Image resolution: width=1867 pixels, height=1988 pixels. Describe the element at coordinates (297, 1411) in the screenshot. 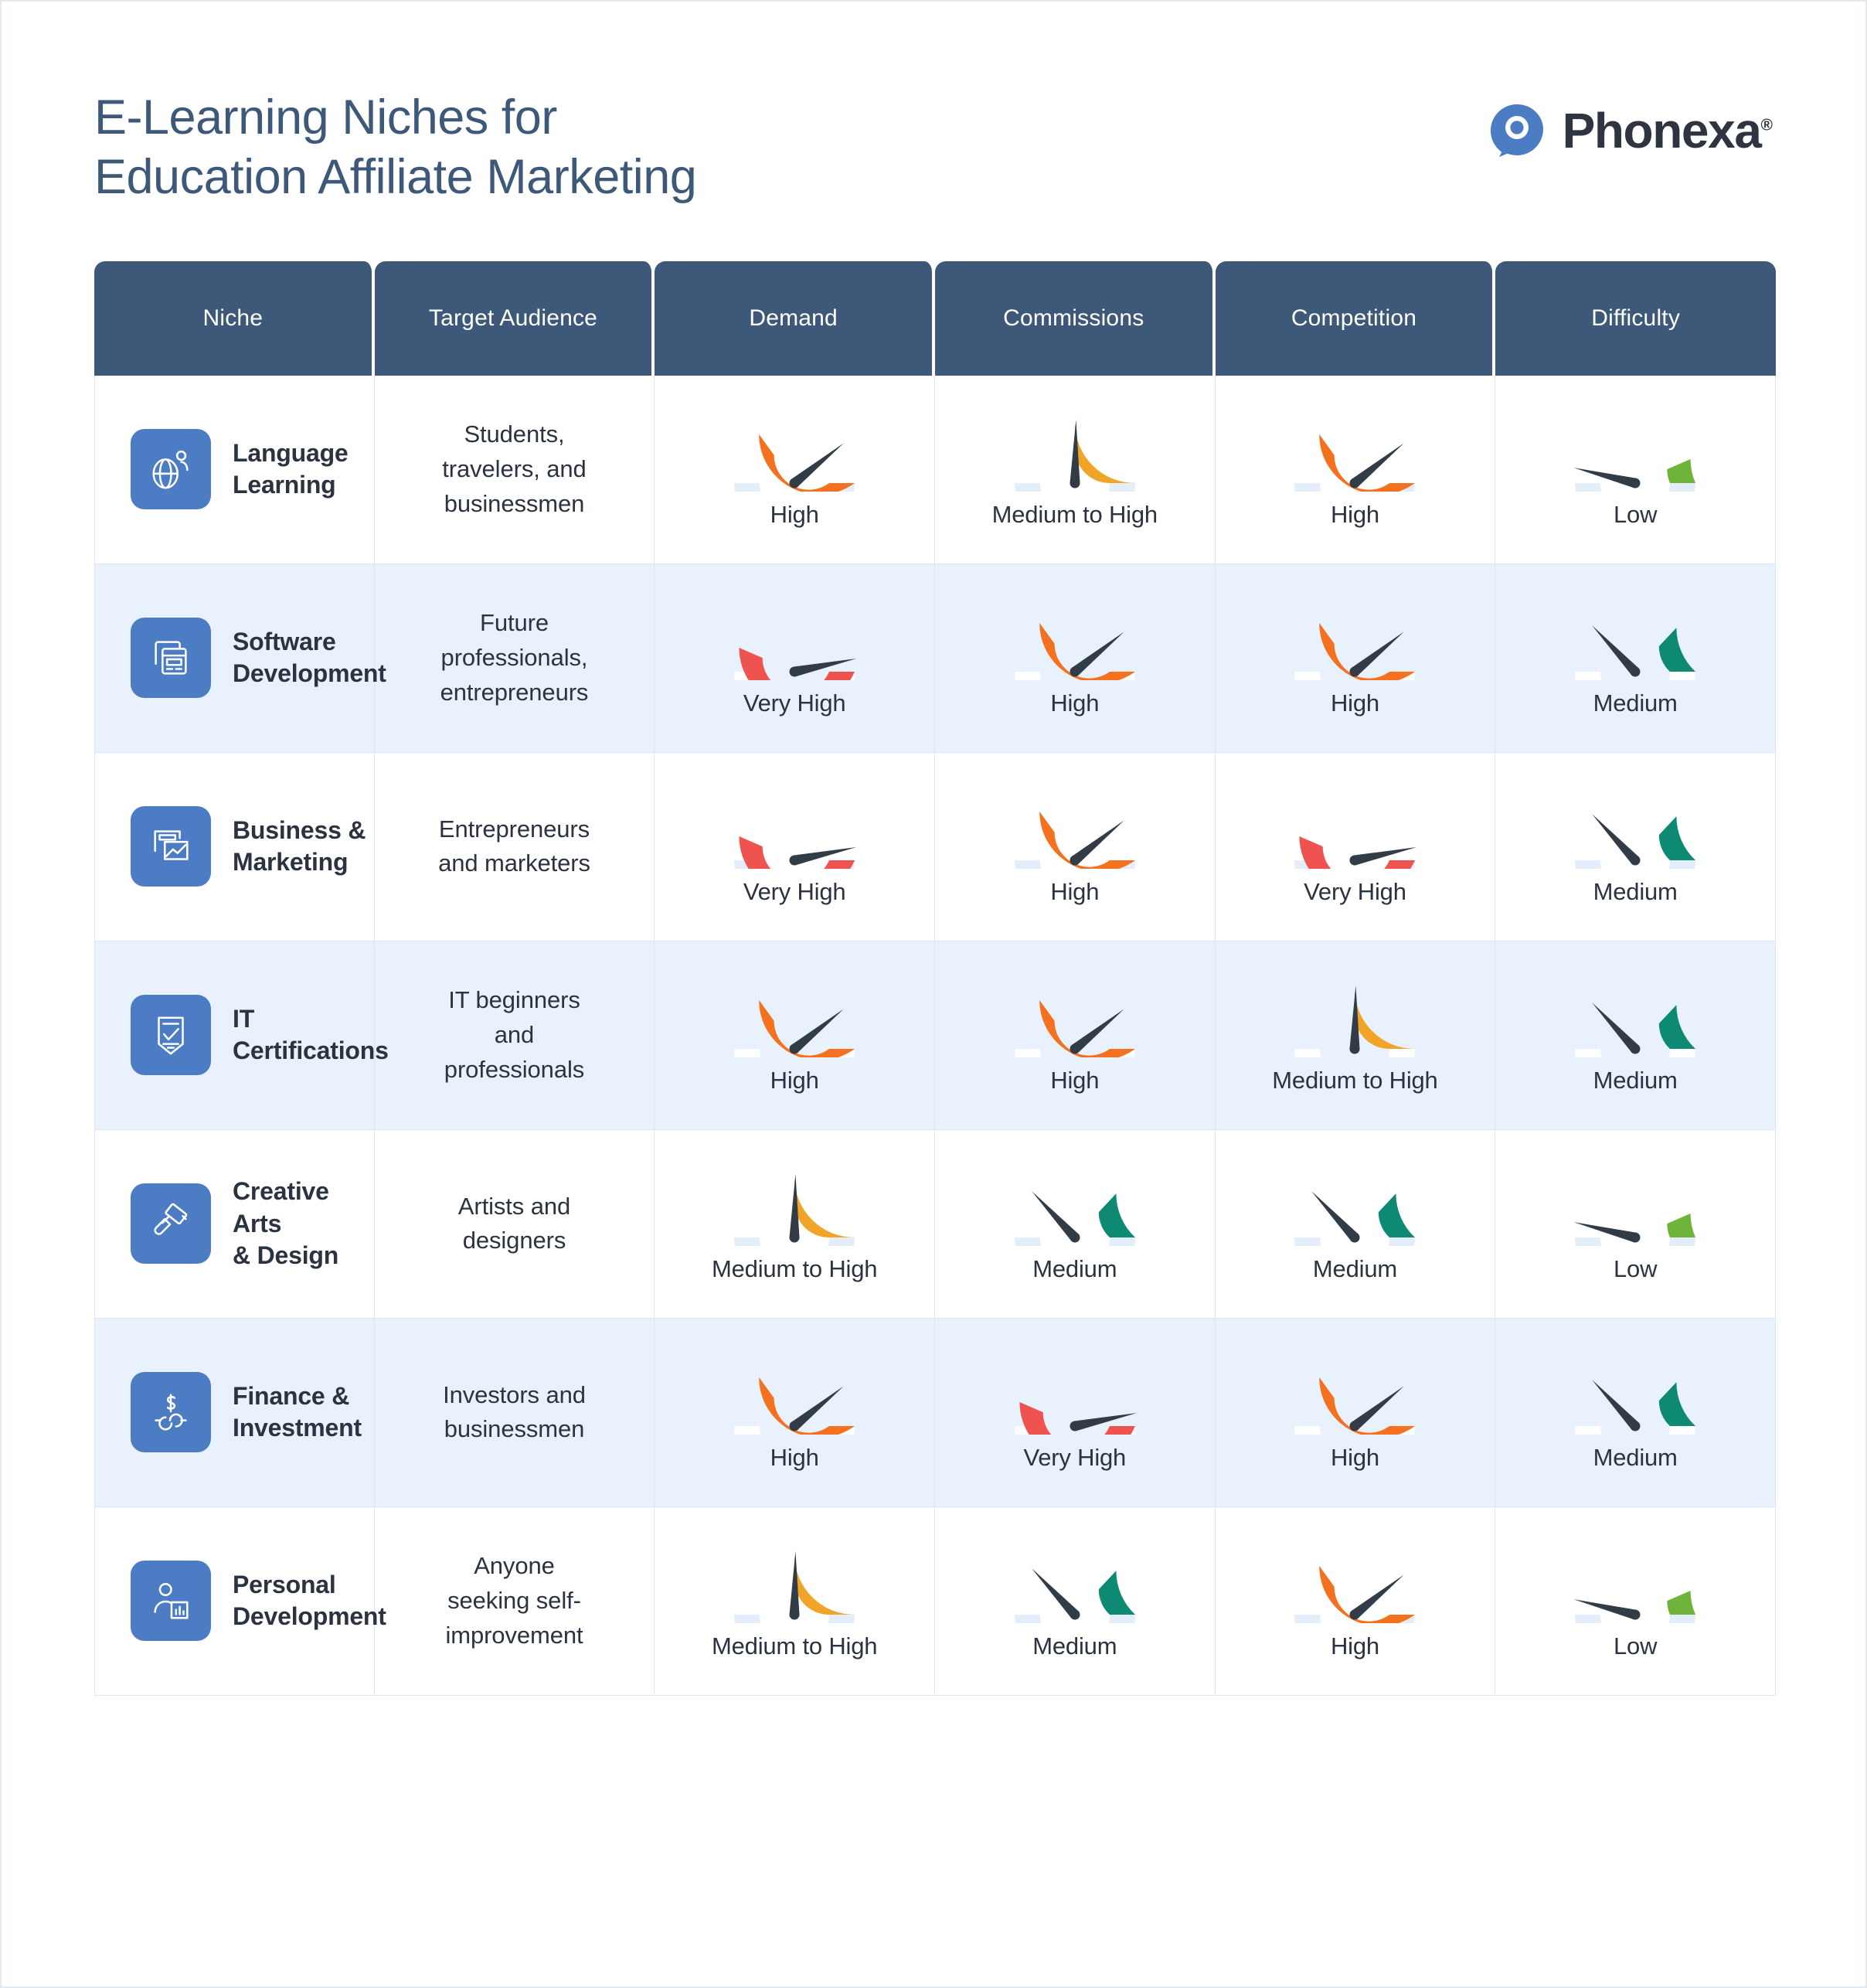

I see `niche-name: Finance & Investment` at that location.